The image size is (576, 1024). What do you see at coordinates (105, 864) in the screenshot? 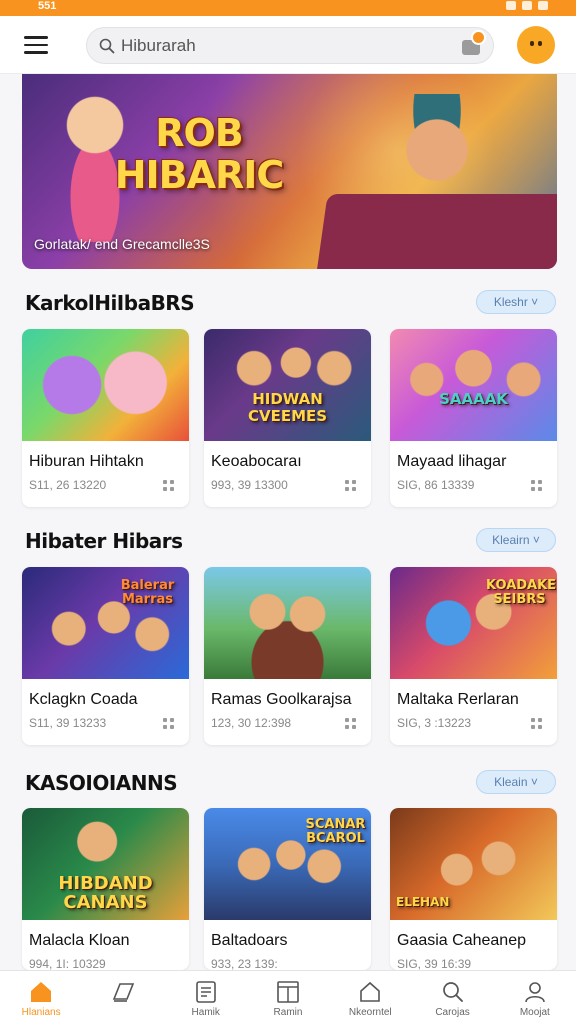
I see `game-thumbnail: HIBDAND CANANS` at bounding box center [105, 864].